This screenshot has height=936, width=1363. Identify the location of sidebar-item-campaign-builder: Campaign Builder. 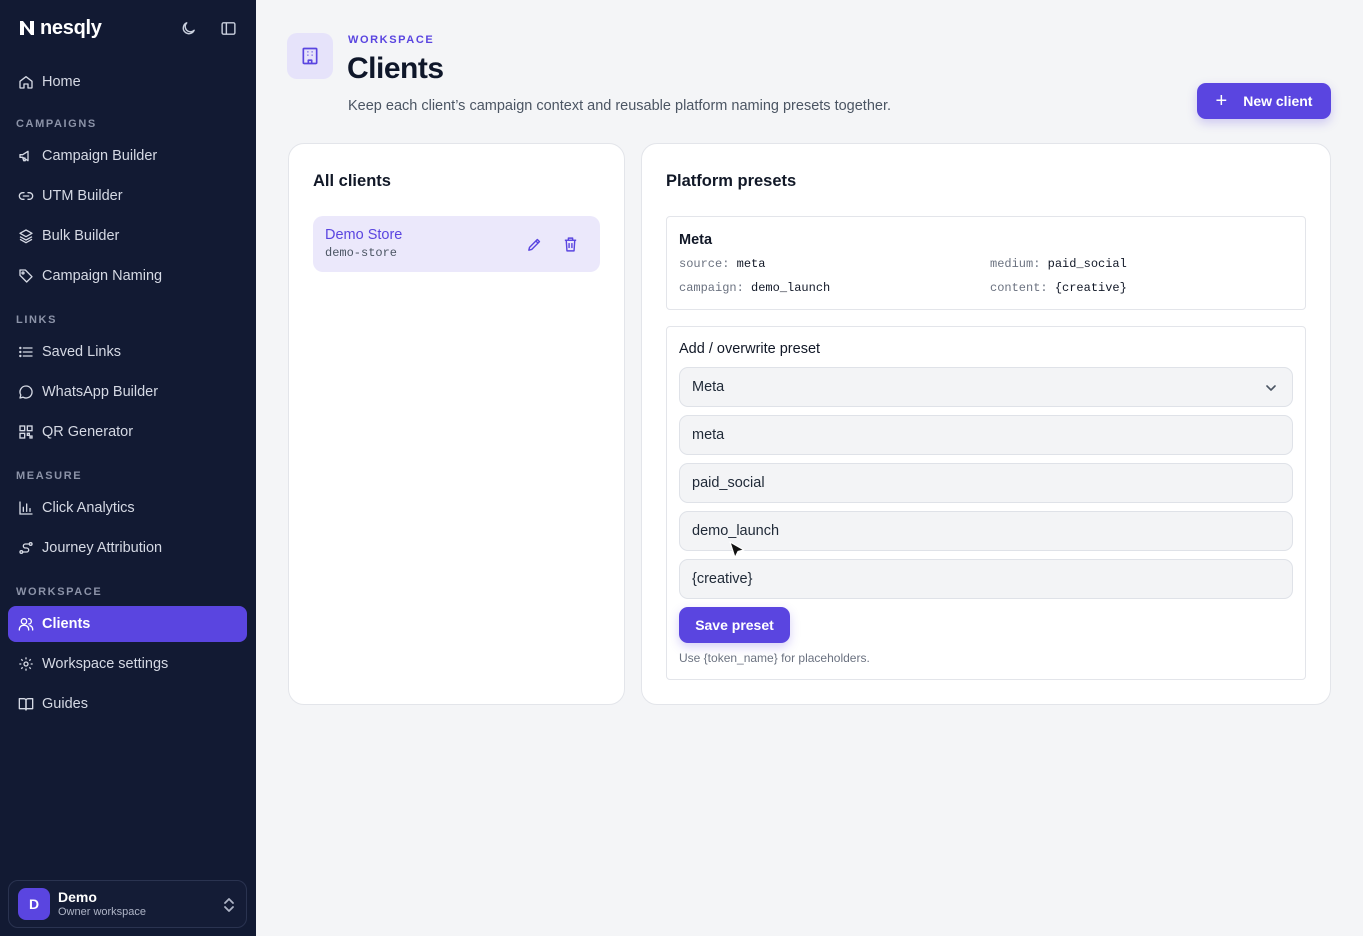
(127, 156).